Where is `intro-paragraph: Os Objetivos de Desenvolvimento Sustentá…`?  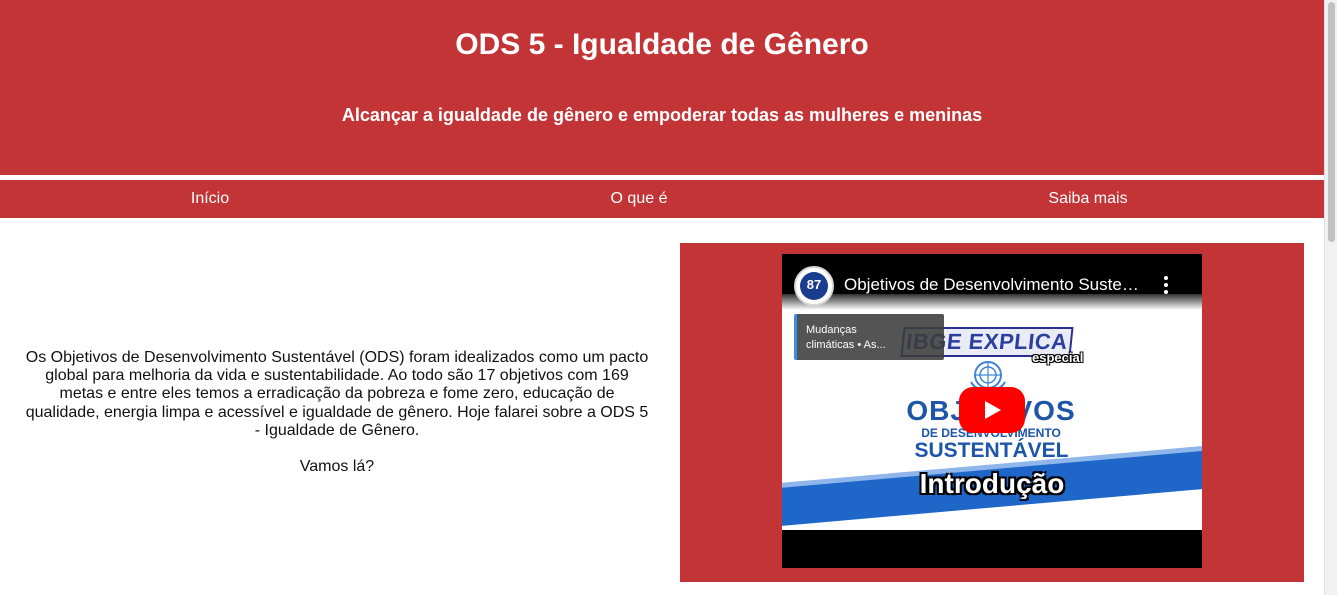
intro-paragraph: Os Objetivos de Desenvolvimento Sustentá… is located at coordinates (337, 394).